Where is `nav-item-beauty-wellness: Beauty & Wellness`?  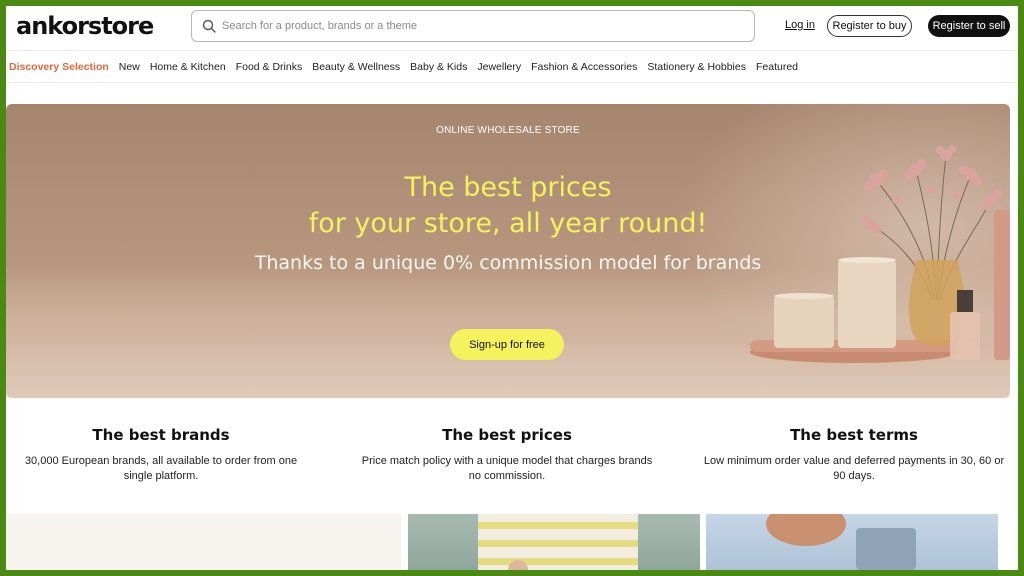 nav-item-beauty-wellness: Beauty & Wellness is located at coordinates (356, 67).